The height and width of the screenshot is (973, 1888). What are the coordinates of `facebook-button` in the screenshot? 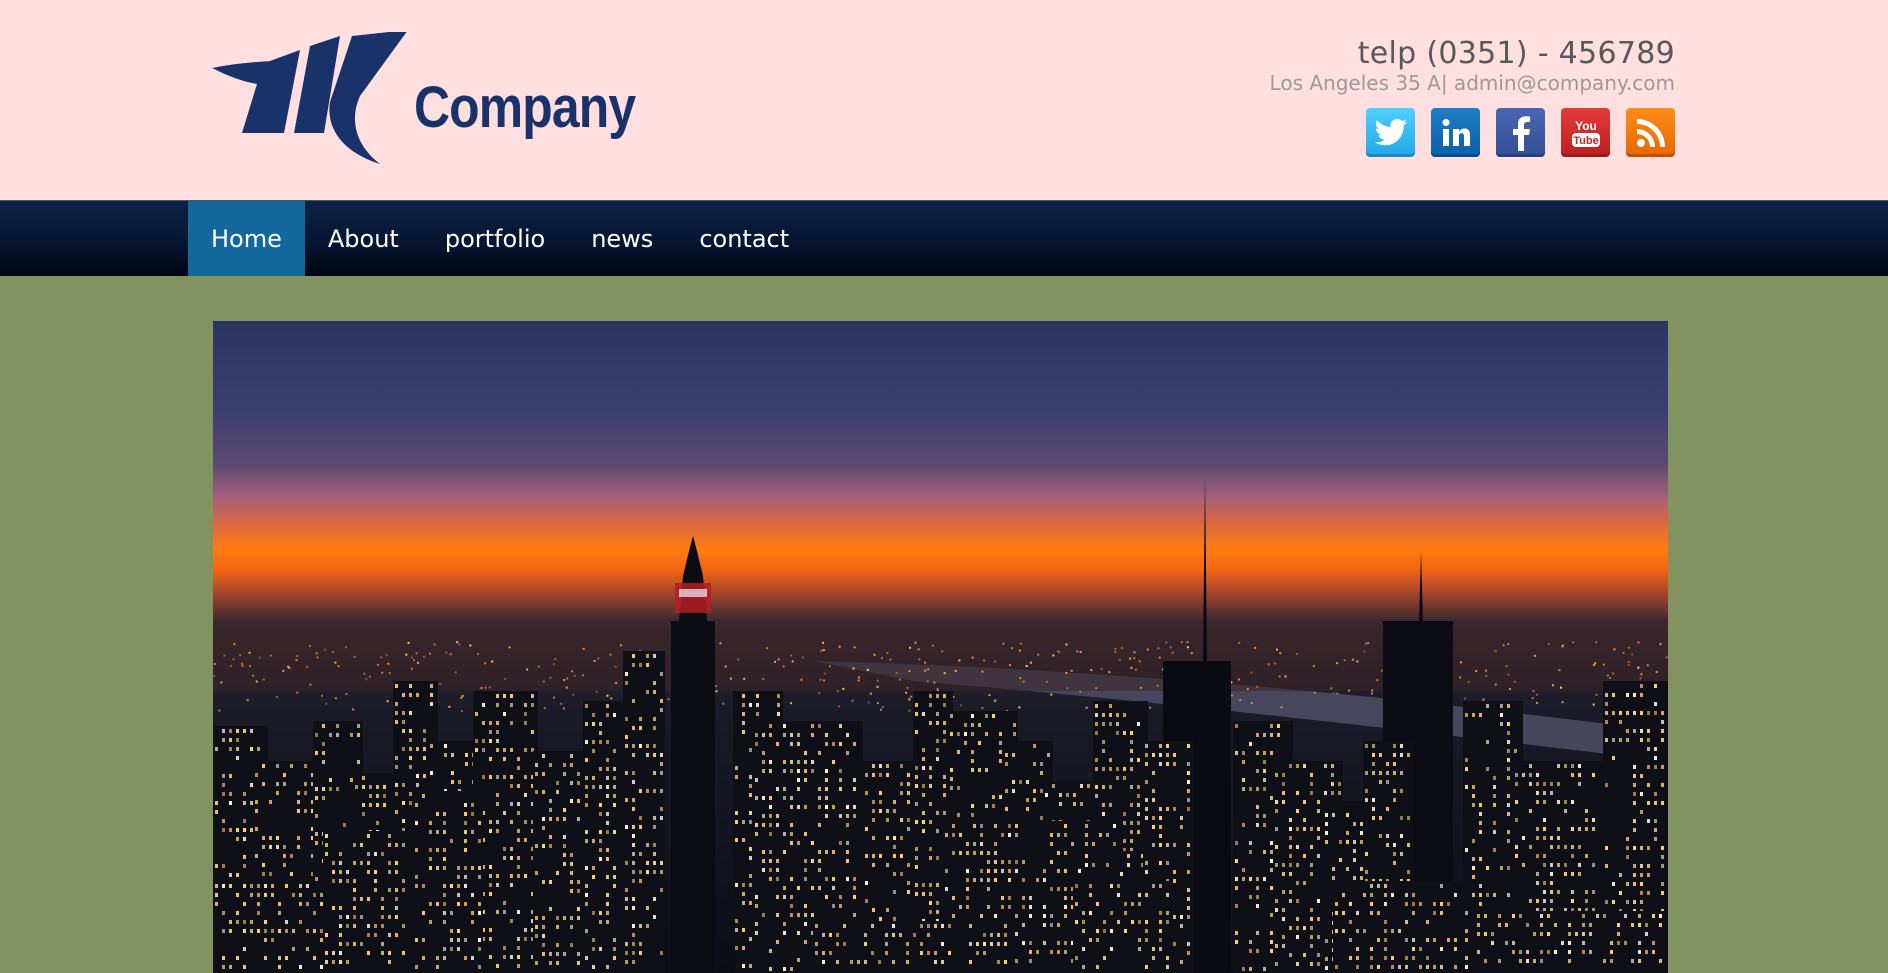 It's located at (1520, 132).